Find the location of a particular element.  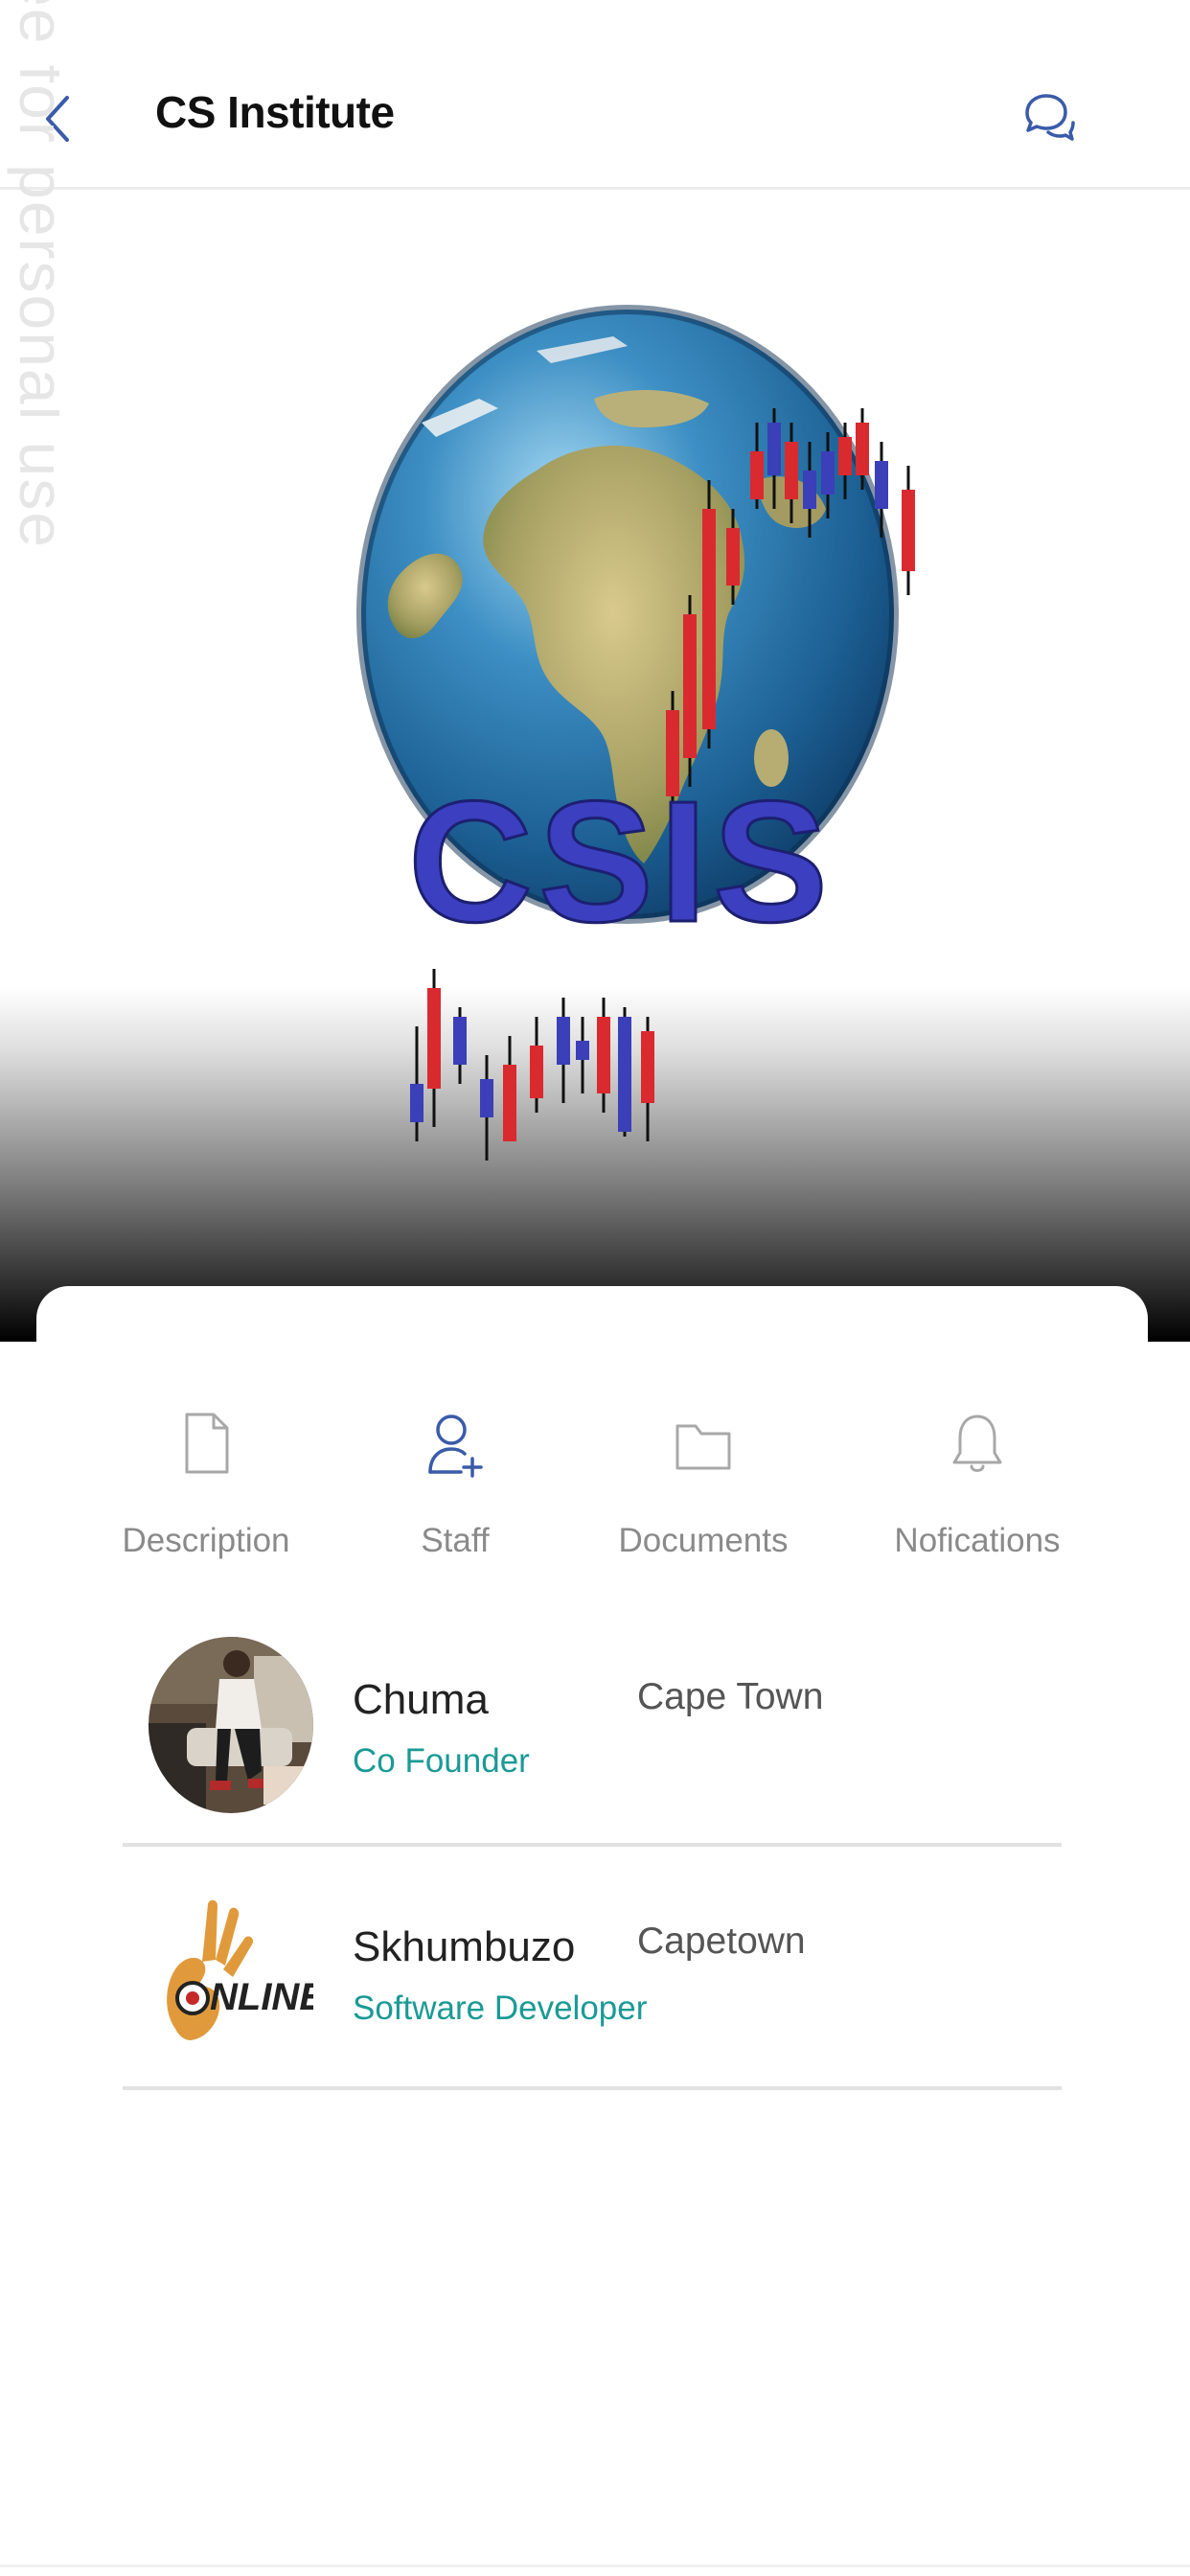

tab-description-label: Description is located at coordinates (206, 1540).